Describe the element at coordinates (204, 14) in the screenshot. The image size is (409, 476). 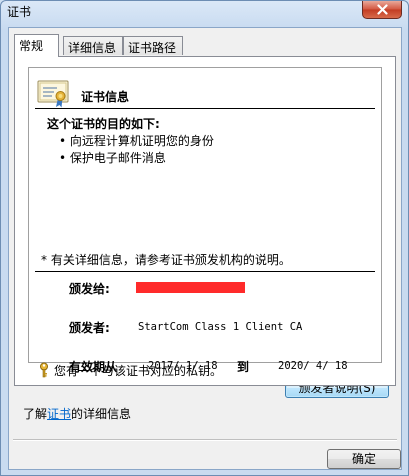
I see `title-bar: 证书` at that location.